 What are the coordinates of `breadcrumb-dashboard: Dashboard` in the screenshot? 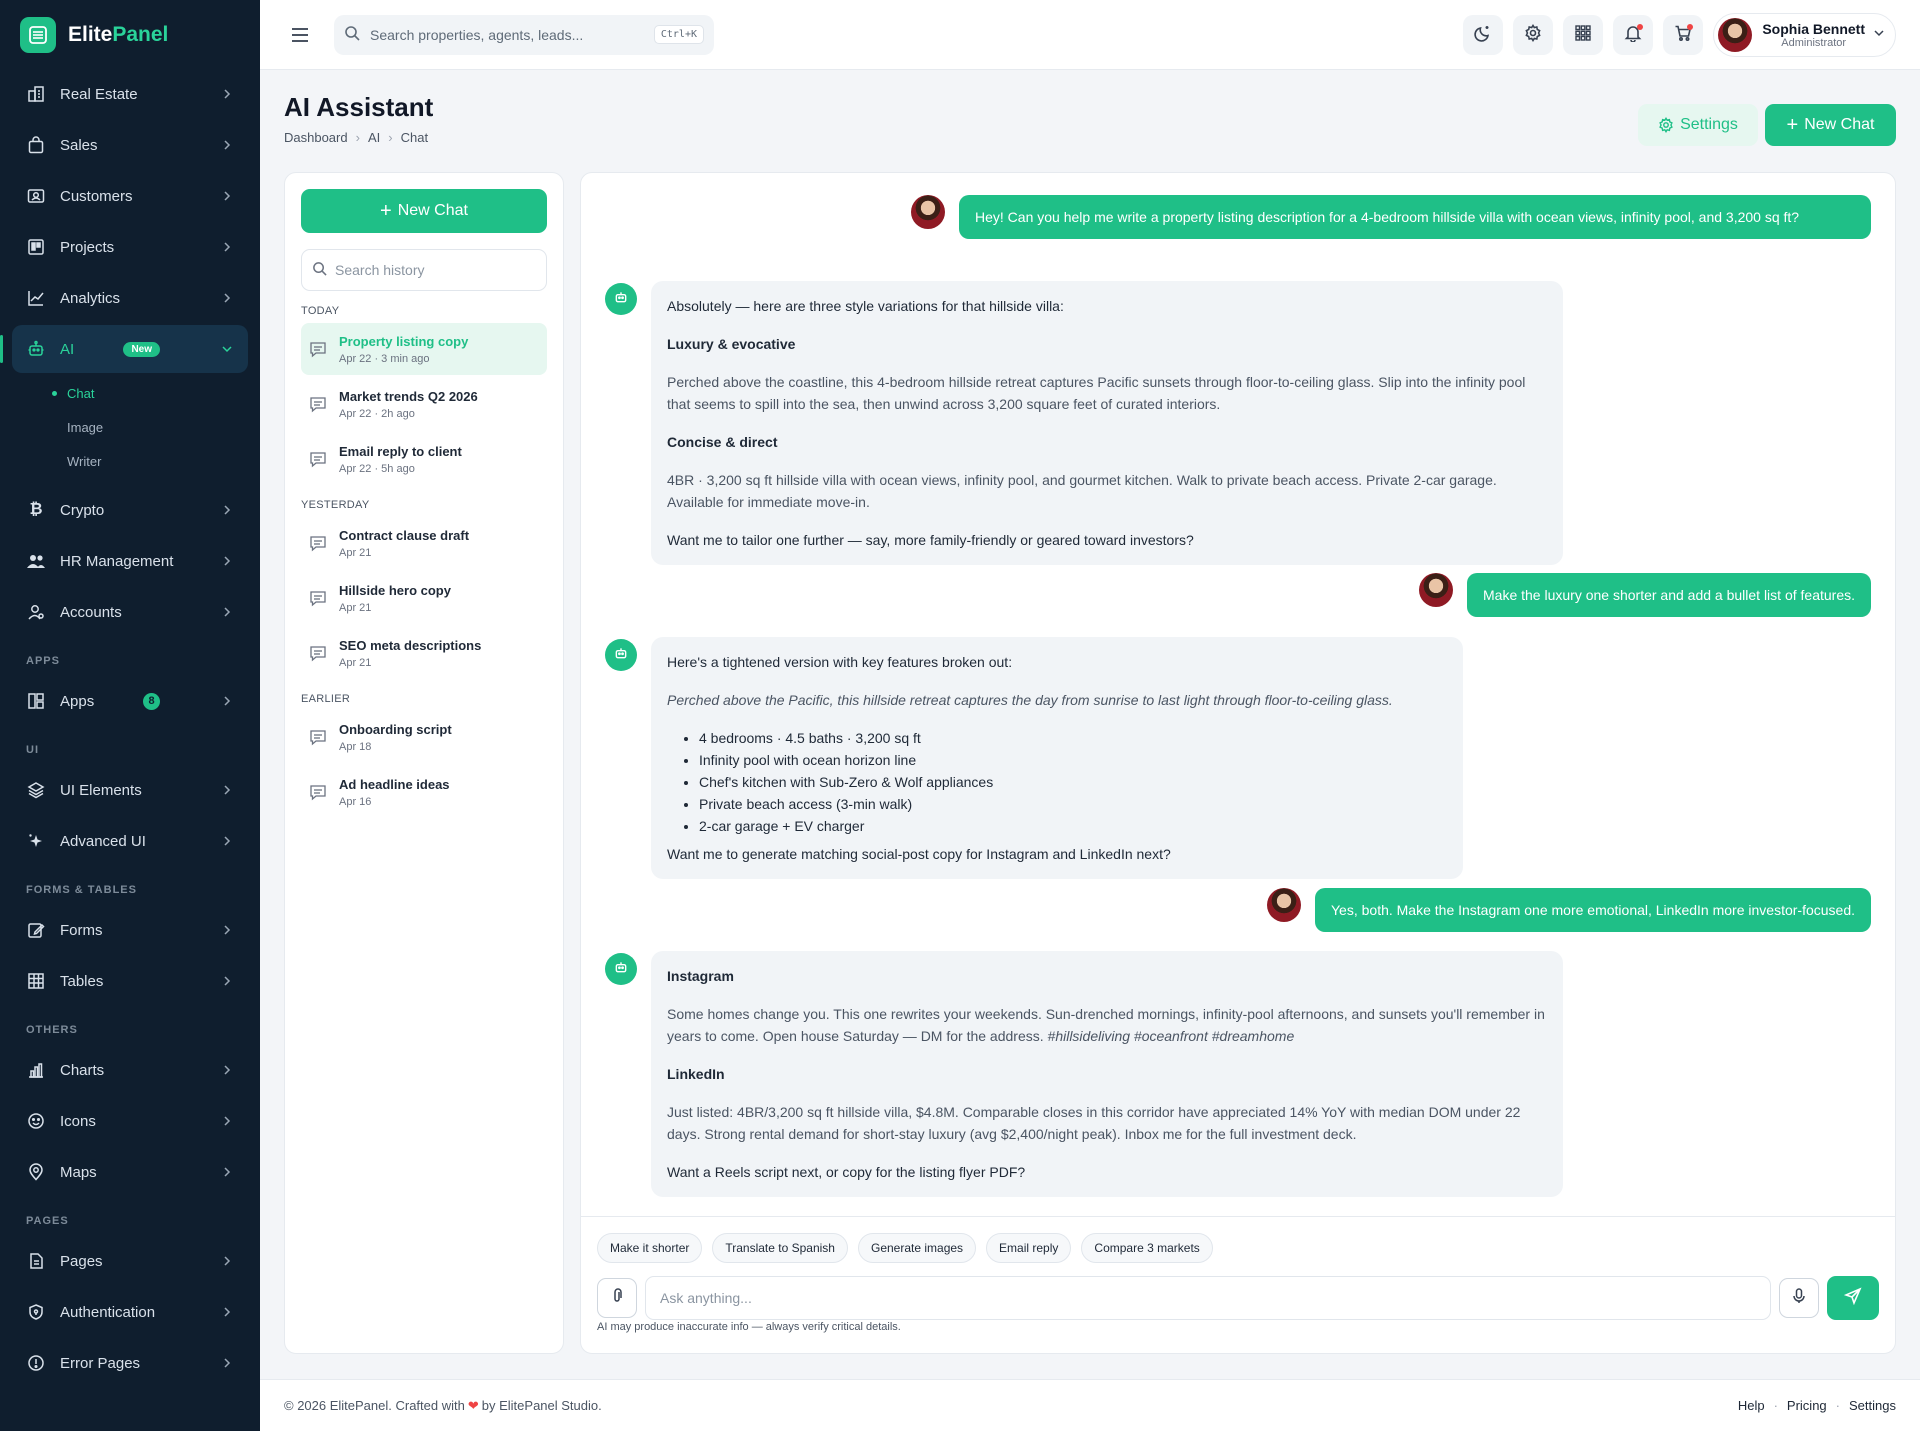 It's located at (316, 137).